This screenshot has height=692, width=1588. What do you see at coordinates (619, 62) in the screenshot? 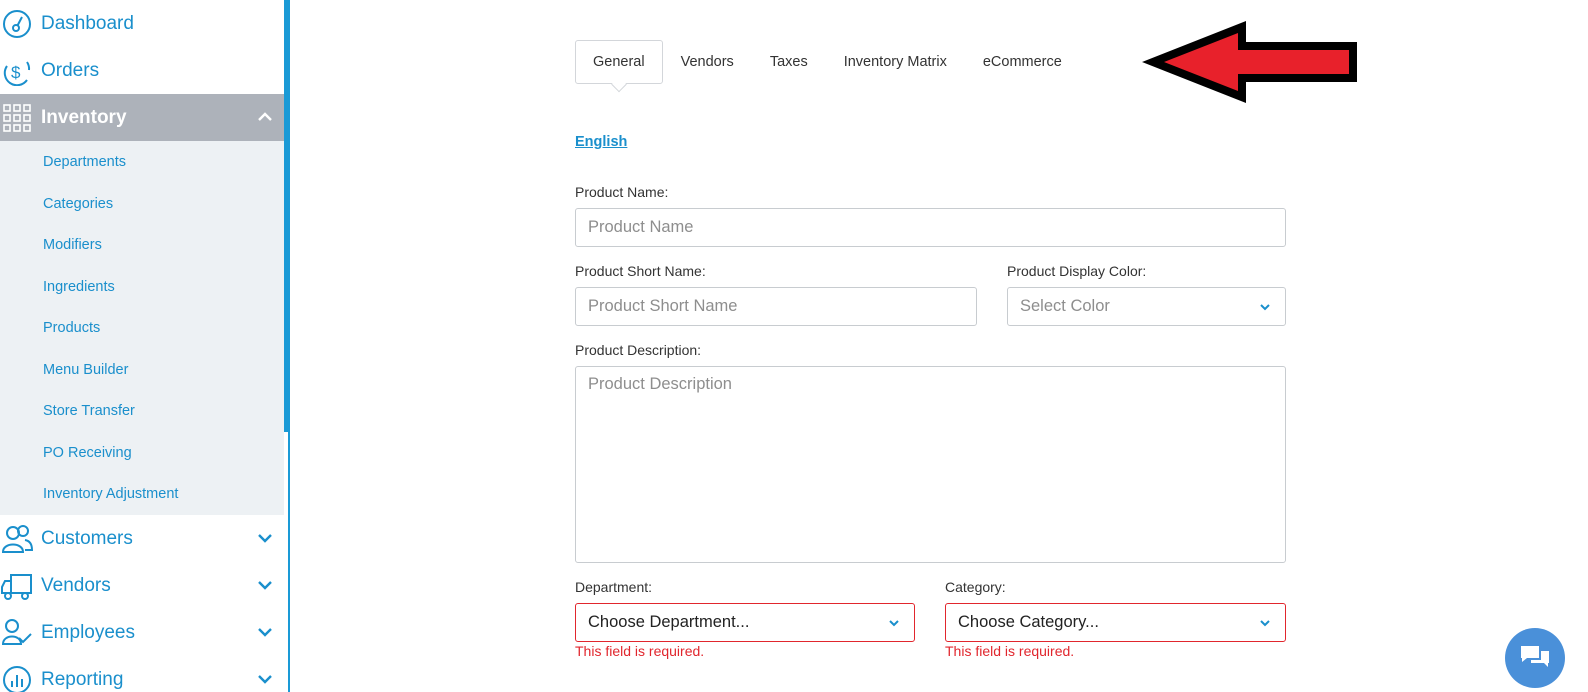
I see `tab-general: General` at bounding box center [619, 62].